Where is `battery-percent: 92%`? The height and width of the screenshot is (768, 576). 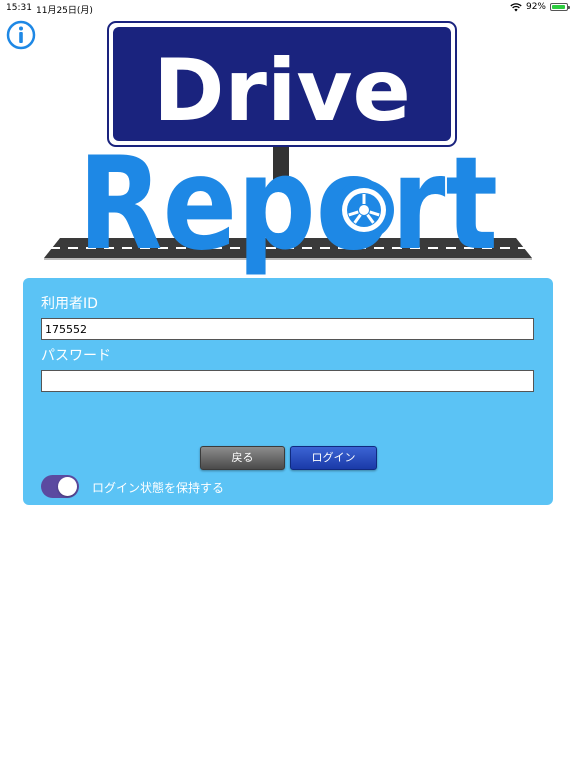
battery-percent: 92% is located at coordinates (535, 7).